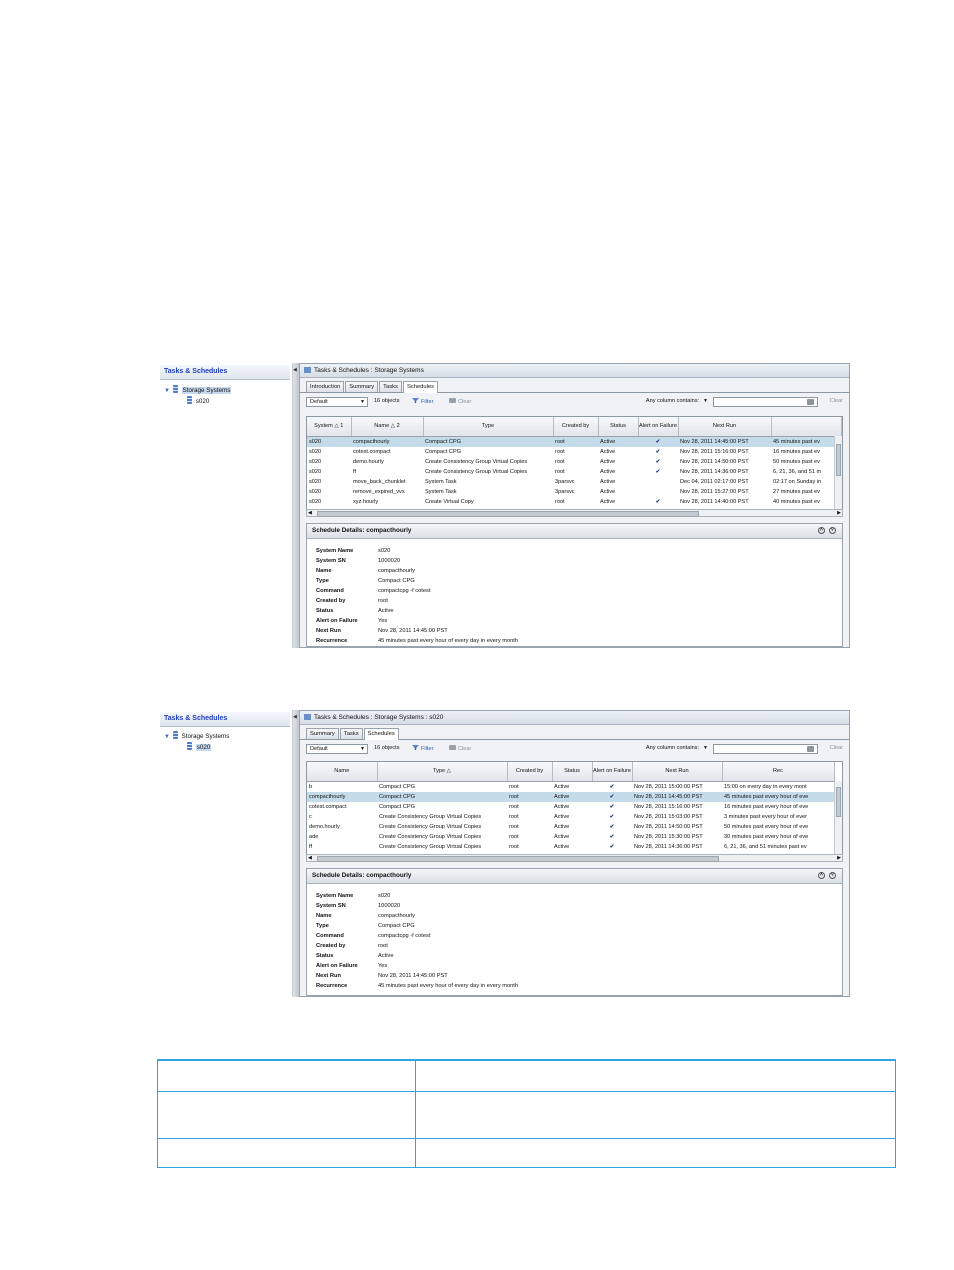  Describe the element at coordinates (618, 441) in the screenshot. I see `table-cell: Active` at that location.